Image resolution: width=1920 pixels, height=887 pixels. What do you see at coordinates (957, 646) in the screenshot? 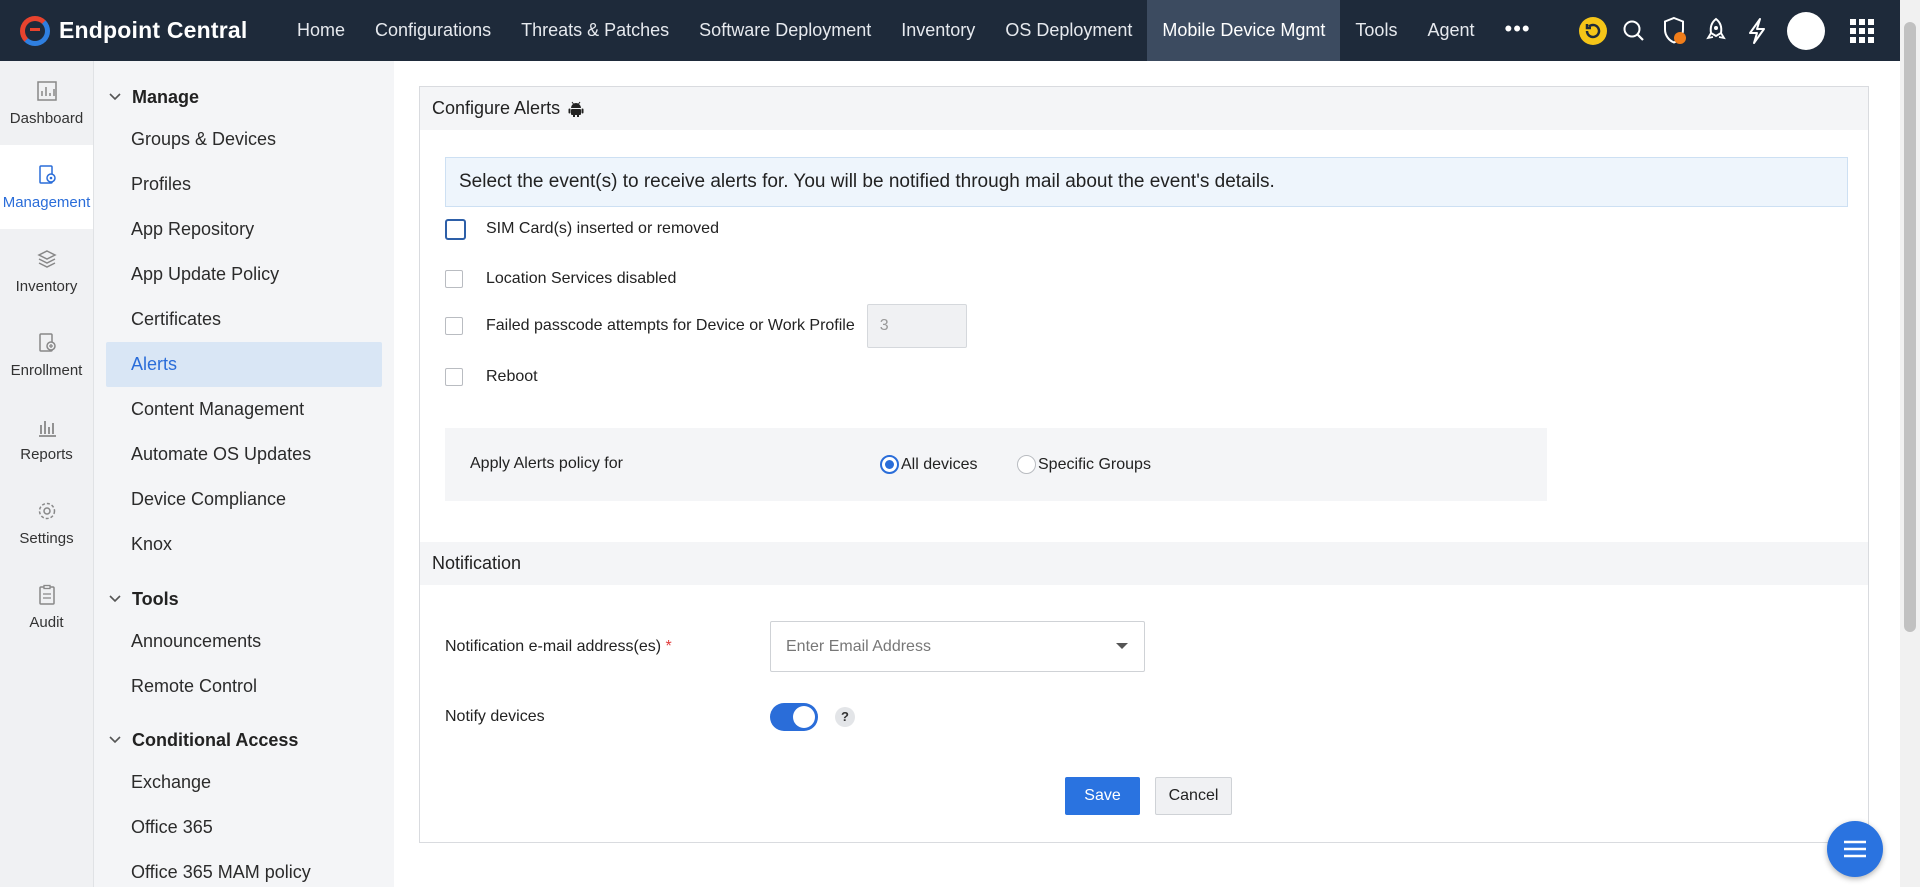
I see `email-field: Enter Email Address` at bounding box center [957, 646].